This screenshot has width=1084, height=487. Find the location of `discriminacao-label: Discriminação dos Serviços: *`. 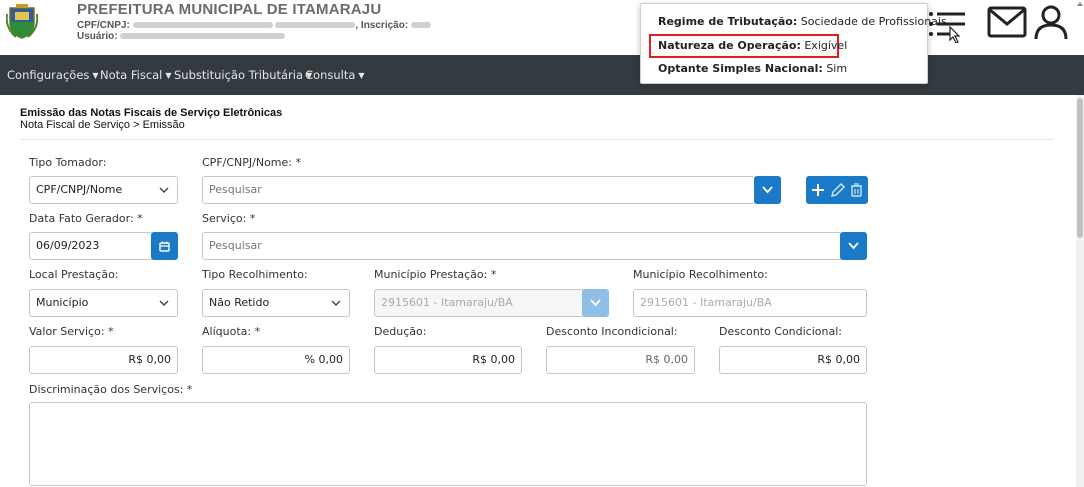

discriminacao-label: Discriminação dos Serviços: * is located at coordinates (111, 389).